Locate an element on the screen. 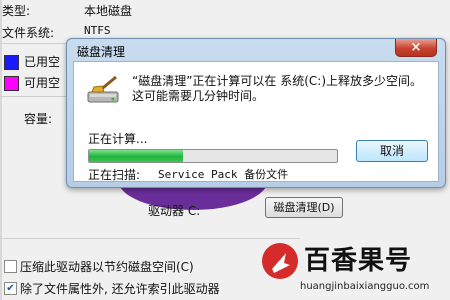 This screenshot has width=450, height=300. window-frame is located at coordinates (1, 150).